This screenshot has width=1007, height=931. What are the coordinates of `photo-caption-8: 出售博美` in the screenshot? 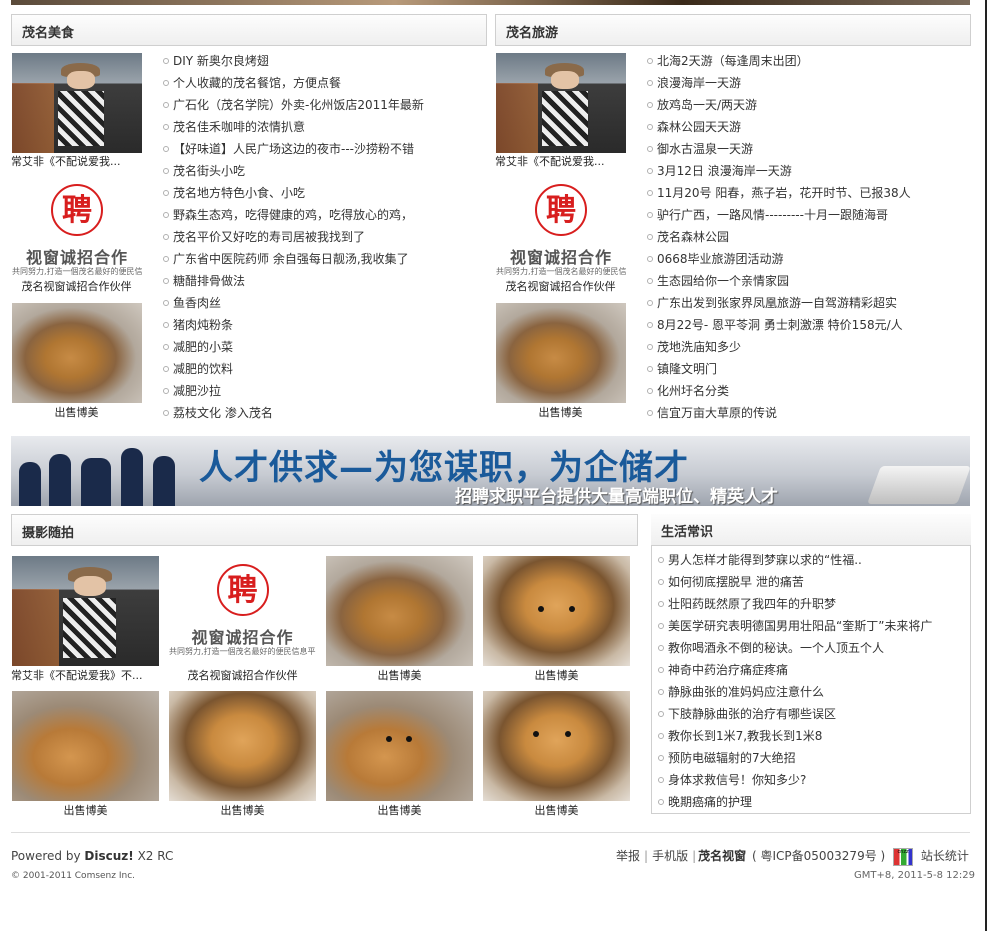 It's located at (556, 810).